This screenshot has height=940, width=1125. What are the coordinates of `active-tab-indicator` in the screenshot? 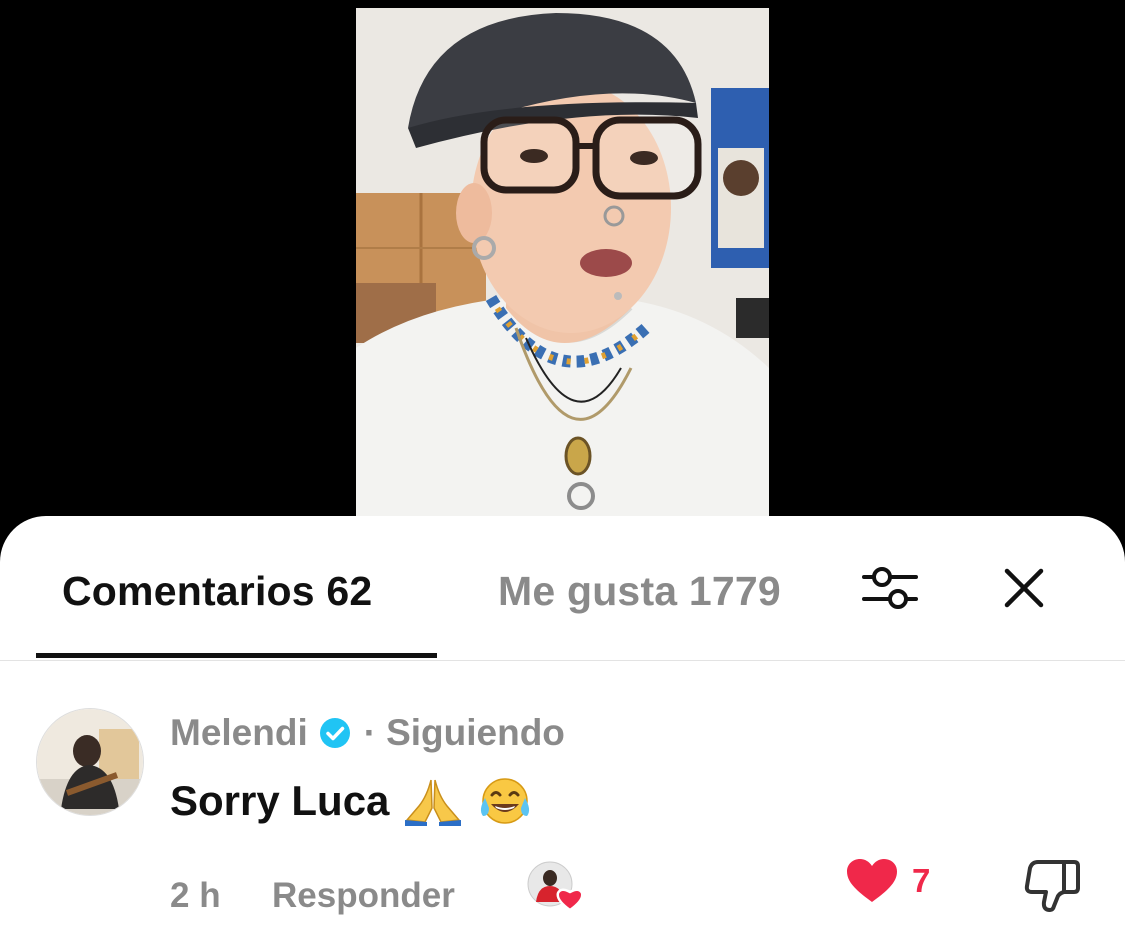 It's located at (236, 655).